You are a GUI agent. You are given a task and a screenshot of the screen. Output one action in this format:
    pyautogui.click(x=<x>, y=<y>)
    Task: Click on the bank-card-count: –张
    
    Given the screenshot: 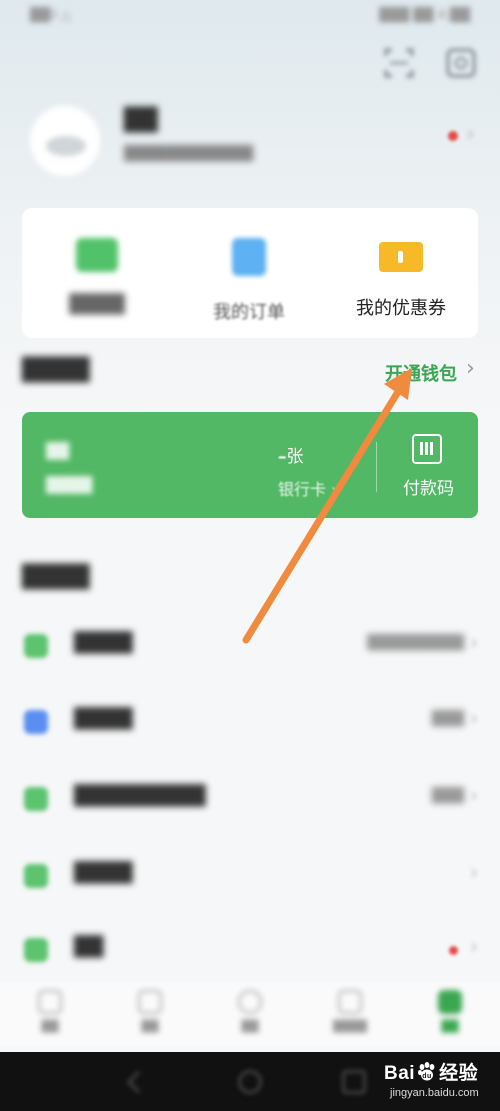 What is the action you would take?
    pyautogui.click(x=291, y=454)
    